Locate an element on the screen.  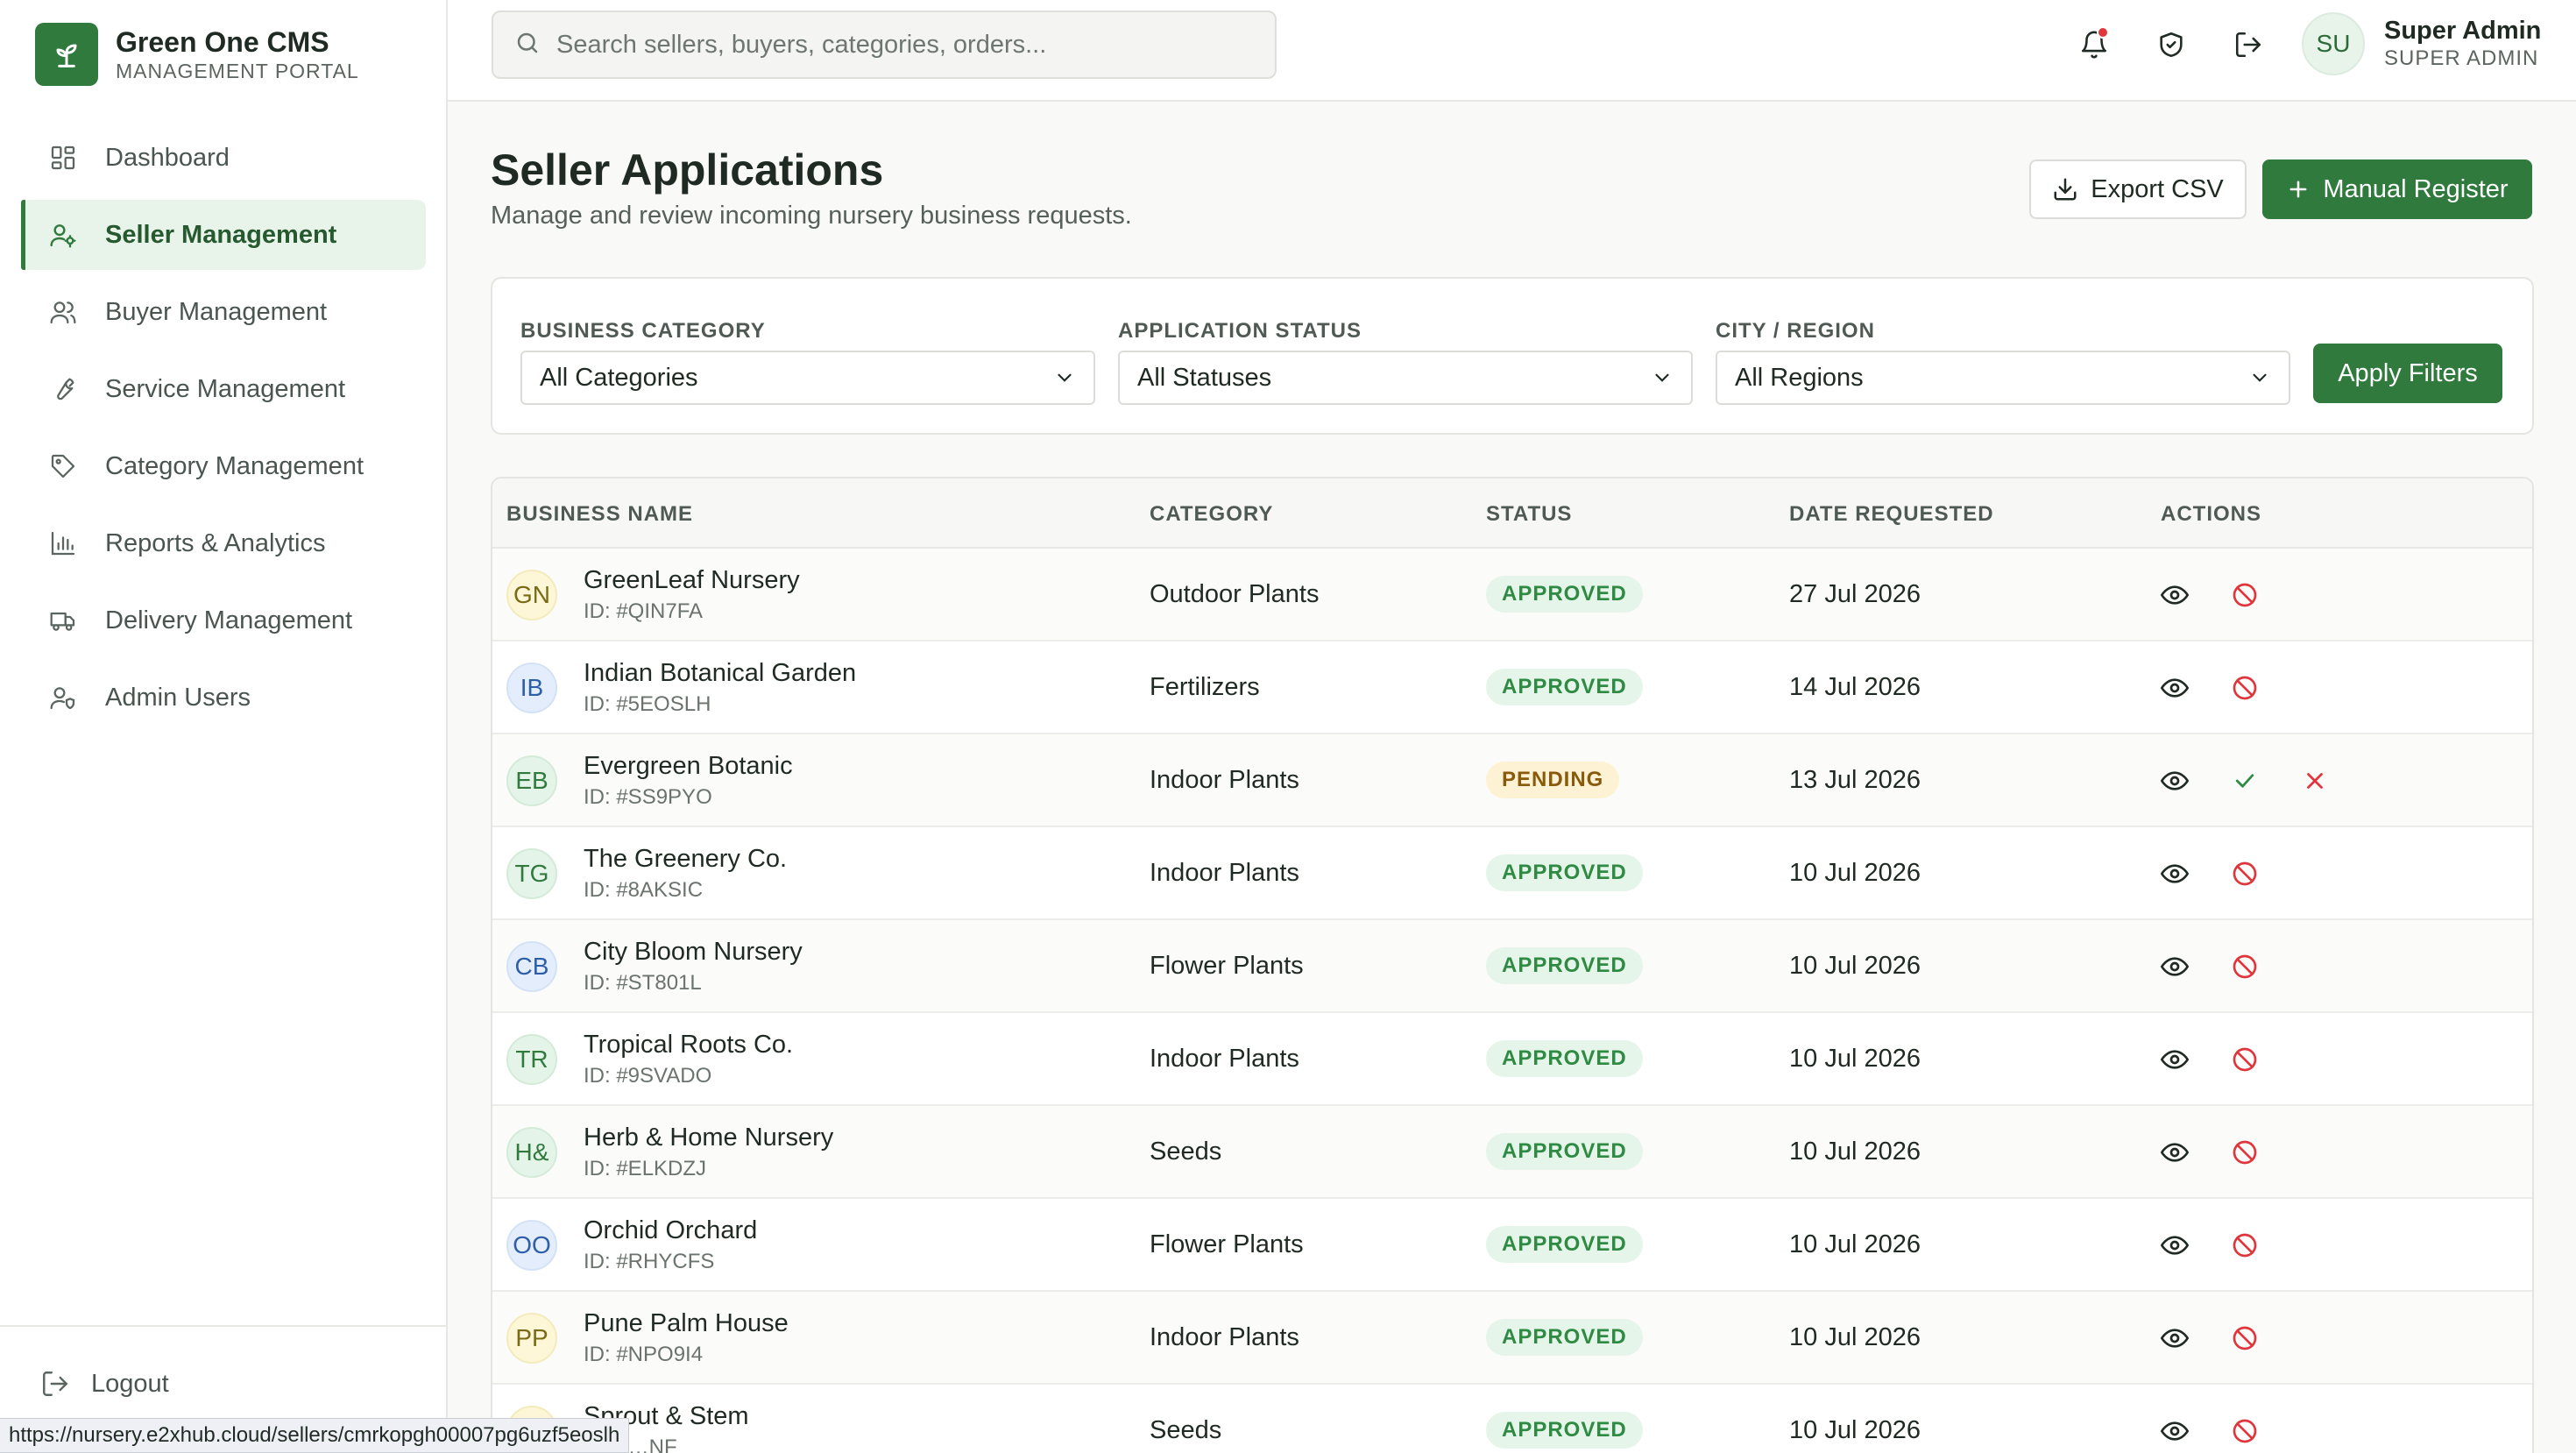
column-header-business-name: BUSINESS NAME is located at coordinates (600, 514).